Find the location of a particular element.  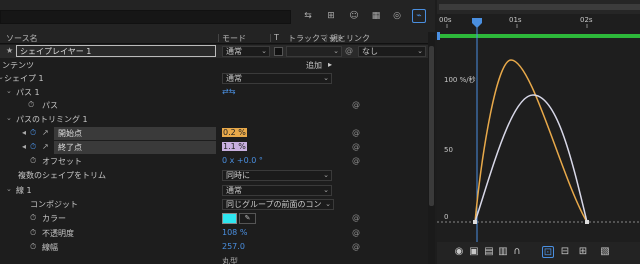

offset-value: 0 x +0.0 ° is located at coordinates (242, 160).